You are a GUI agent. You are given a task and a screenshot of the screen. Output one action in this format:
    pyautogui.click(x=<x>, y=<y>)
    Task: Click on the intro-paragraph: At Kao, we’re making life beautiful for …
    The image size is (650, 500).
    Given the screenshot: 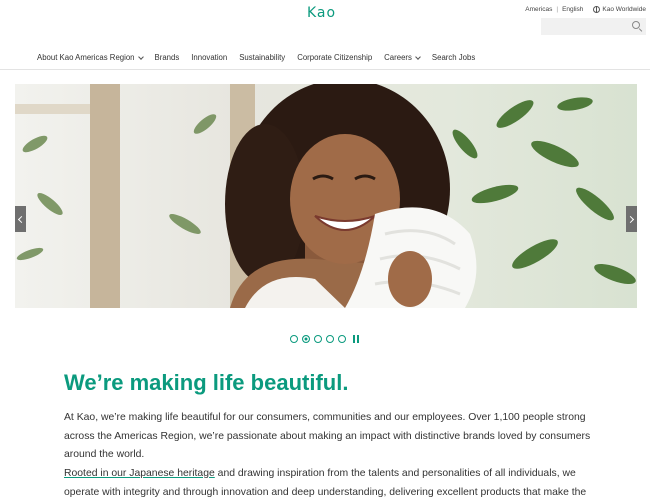 What is the action you would take?
    pyautogui.click(x=327, y=436)
    